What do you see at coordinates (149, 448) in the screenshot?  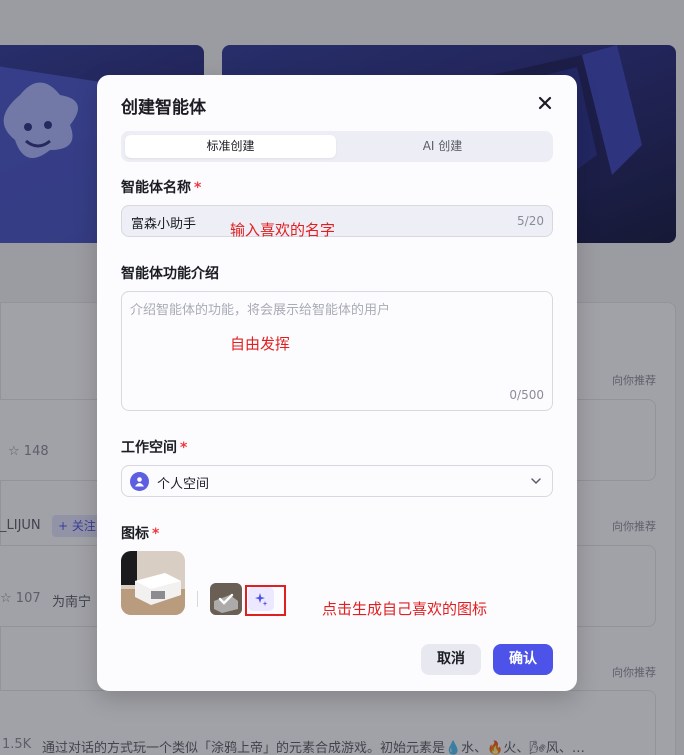 I see `workspace-label-text: 工作空间` at bounding box center [149, 448].